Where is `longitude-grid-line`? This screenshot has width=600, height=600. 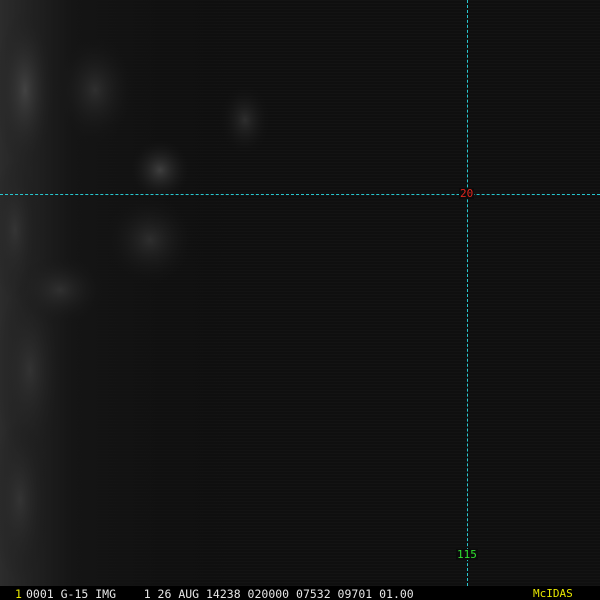 longitude-grid-line is located at coordinates (467, 293).